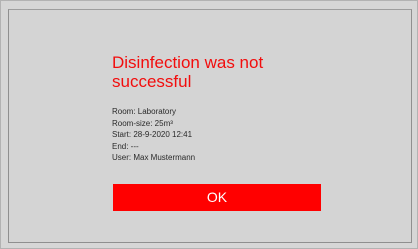 Image resolution: width=418 pixels, height=249 pixels. Describe the element at coordinates (125, 146) in the screenshot. I see `detail-end: End: ---` at that location.